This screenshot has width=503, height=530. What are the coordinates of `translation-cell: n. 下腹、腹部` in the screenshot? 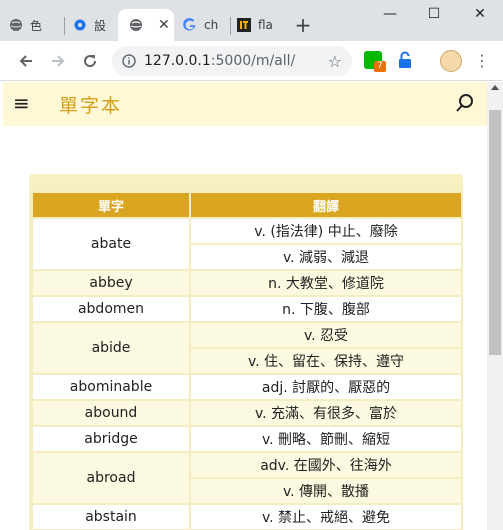 It's located at (326, 309).